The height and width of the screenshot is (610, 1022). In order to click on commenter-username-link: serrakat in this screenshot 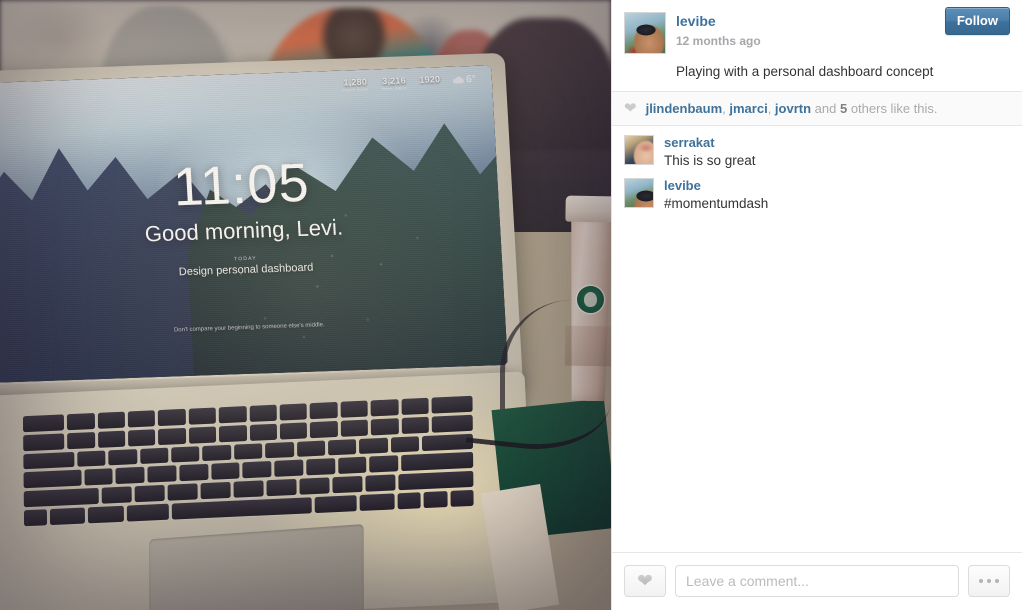, I will do `click(837, 142)`.